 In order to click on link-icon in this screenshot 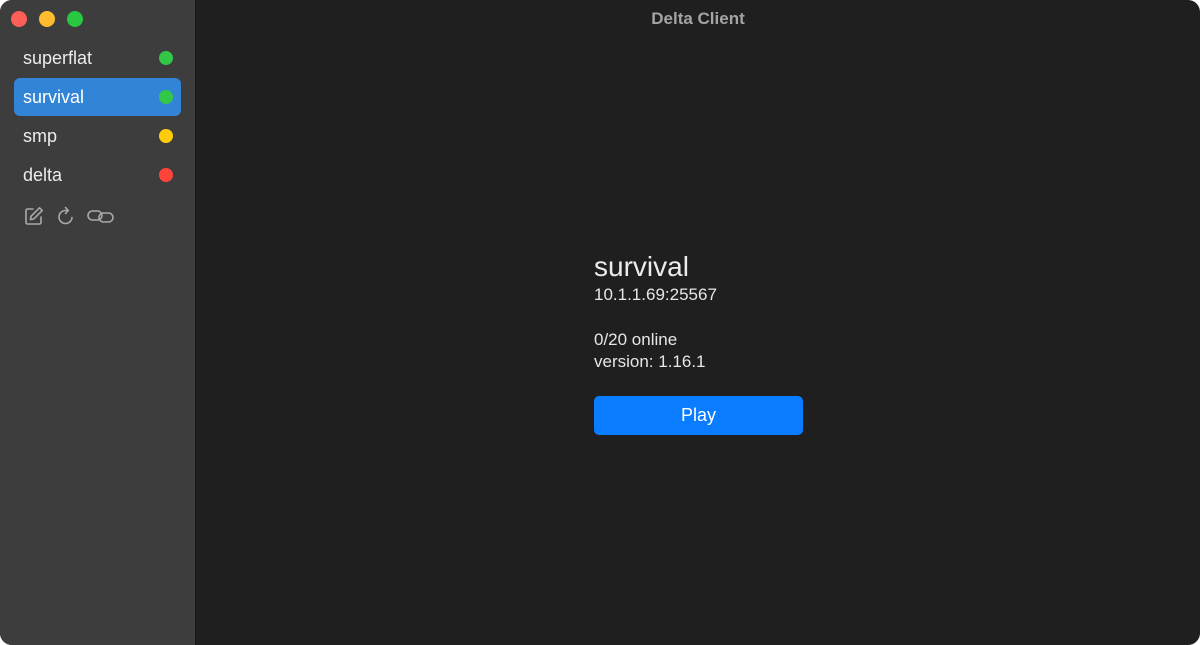, I will do `click(101, 216)`.